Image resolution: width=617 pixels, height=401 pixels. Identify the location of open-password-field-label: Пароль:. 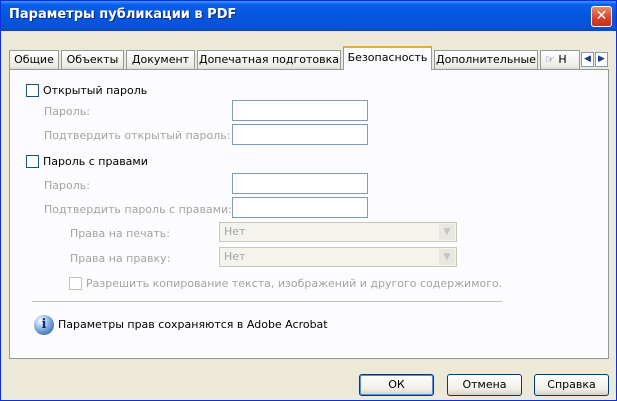
(67, 111).